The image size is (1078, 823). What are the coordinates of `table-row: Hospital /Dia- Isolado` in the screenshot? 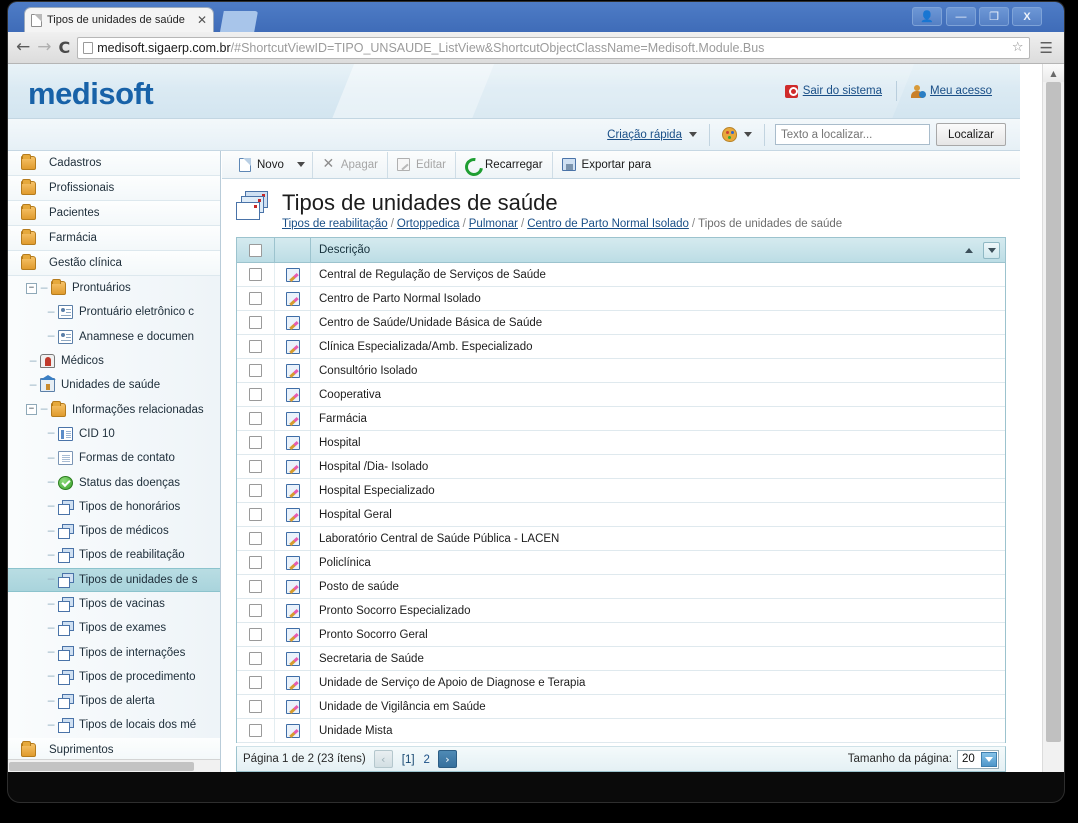 It's located at (621, 467).